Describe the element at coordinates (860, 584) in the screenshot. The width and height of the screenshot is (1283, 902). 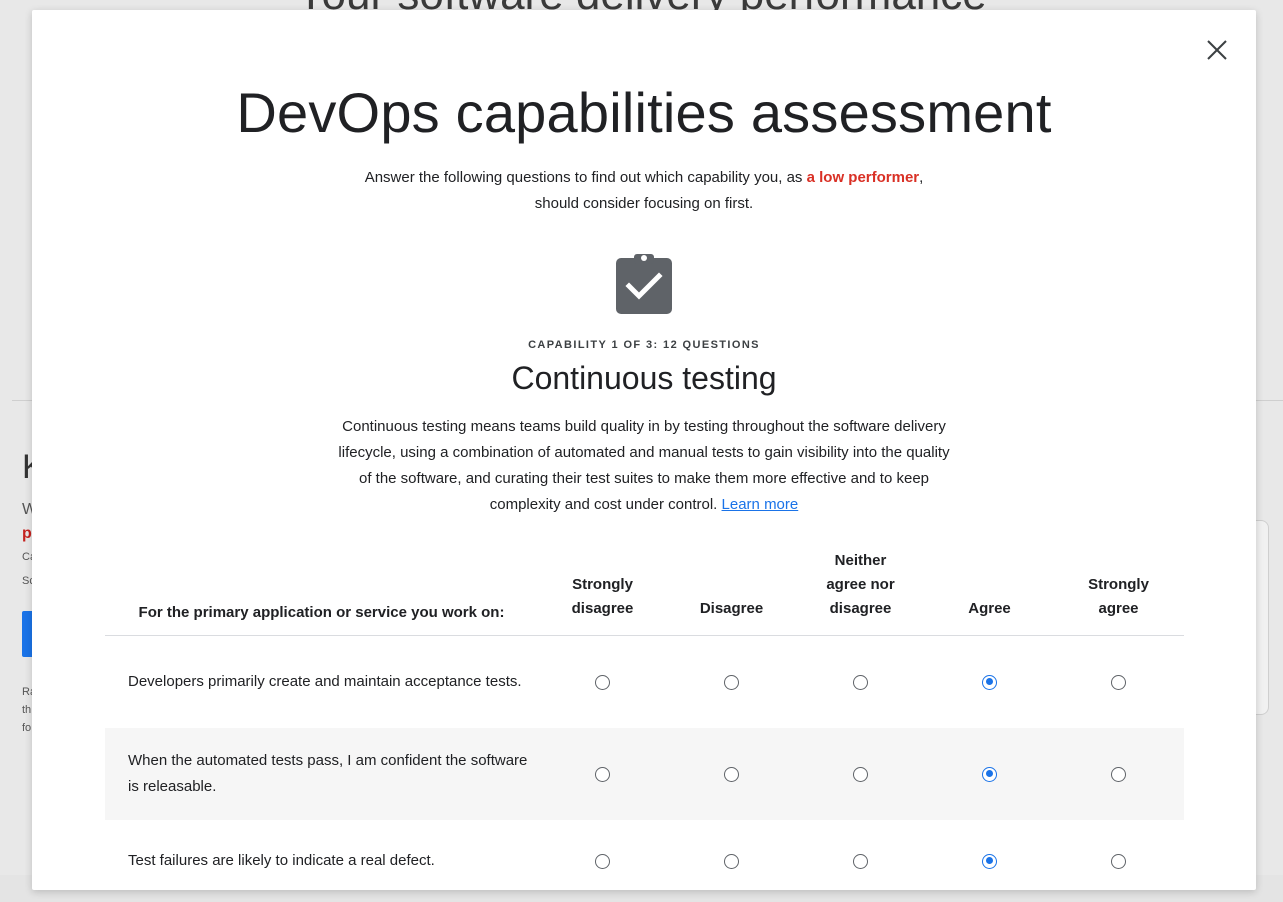
I see `option-header-neither: Neither agree nor disagree` at that location.